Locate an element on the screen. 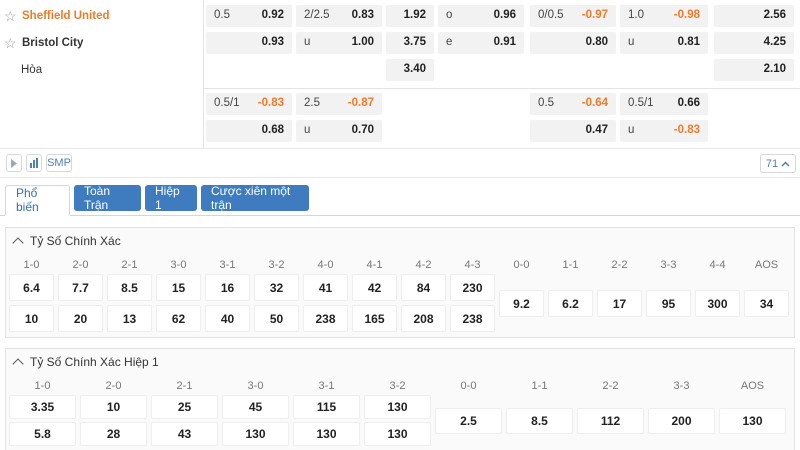 This screenshot has width=800, height=450. score-odds-cell: 62 is located at coordinates (178, 318).